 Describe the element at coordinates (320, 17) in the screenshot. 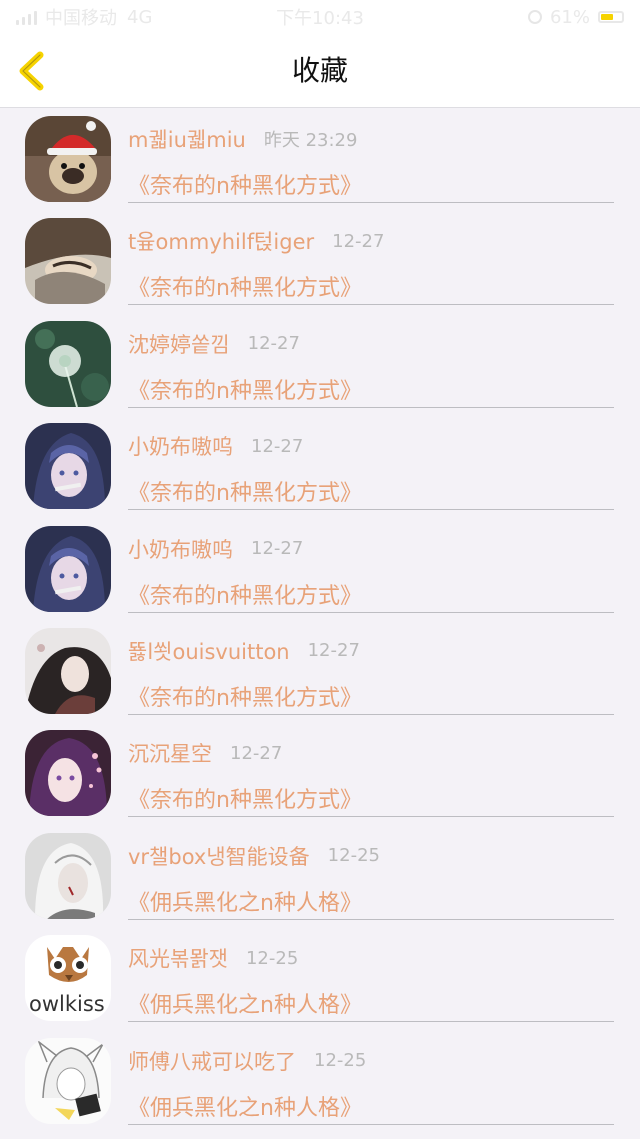

I see `status-bar: 中国移动 4G 下午10:43 61%` at that location.